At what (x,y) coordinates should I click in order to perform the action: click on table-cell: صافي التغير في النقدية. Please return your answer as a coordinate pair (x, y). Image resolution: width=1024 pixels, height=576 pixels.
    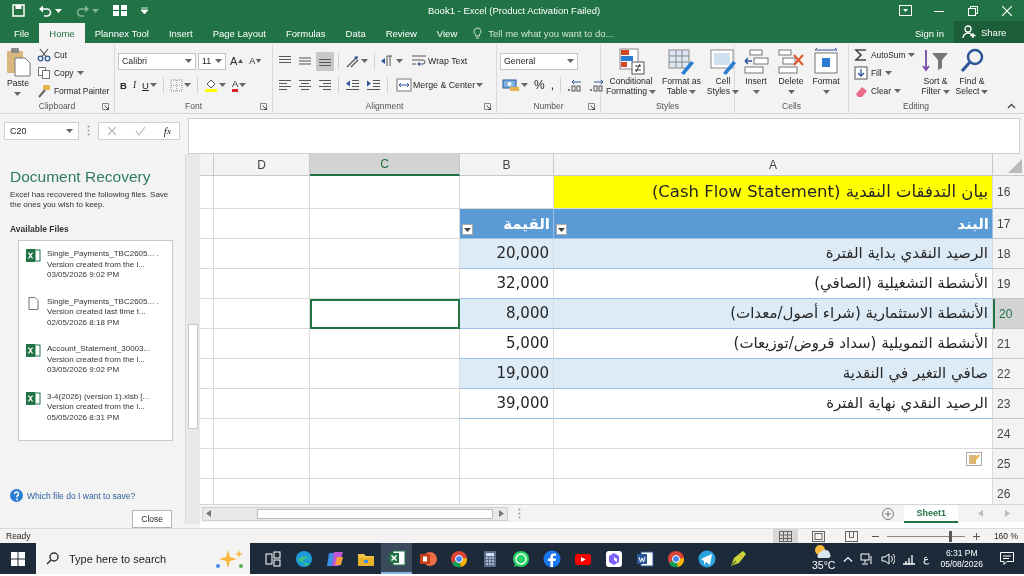
    Looking at the image, I should click on (773, 374).